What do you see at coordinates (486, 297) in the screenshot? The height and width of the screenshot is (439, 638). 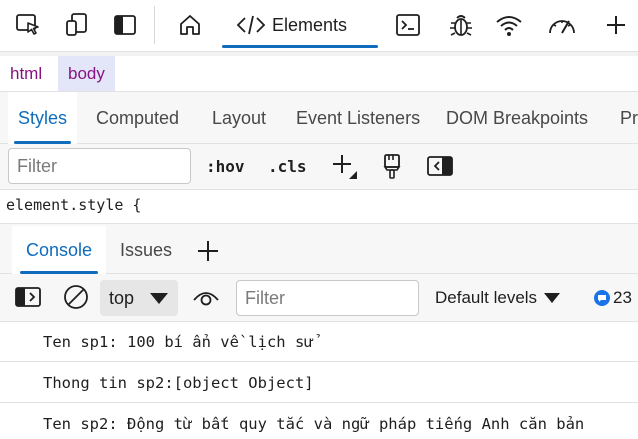 I see `log-levels-label: Default levels` at bounding box center [486, 297].